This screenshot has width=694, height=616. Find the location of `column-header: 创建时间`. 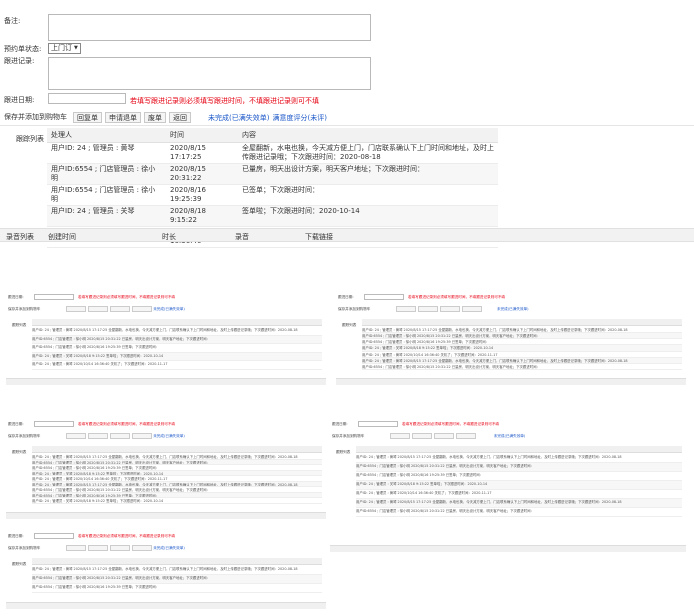

column-header: 创建时间 is located at coordinates (62, 237).